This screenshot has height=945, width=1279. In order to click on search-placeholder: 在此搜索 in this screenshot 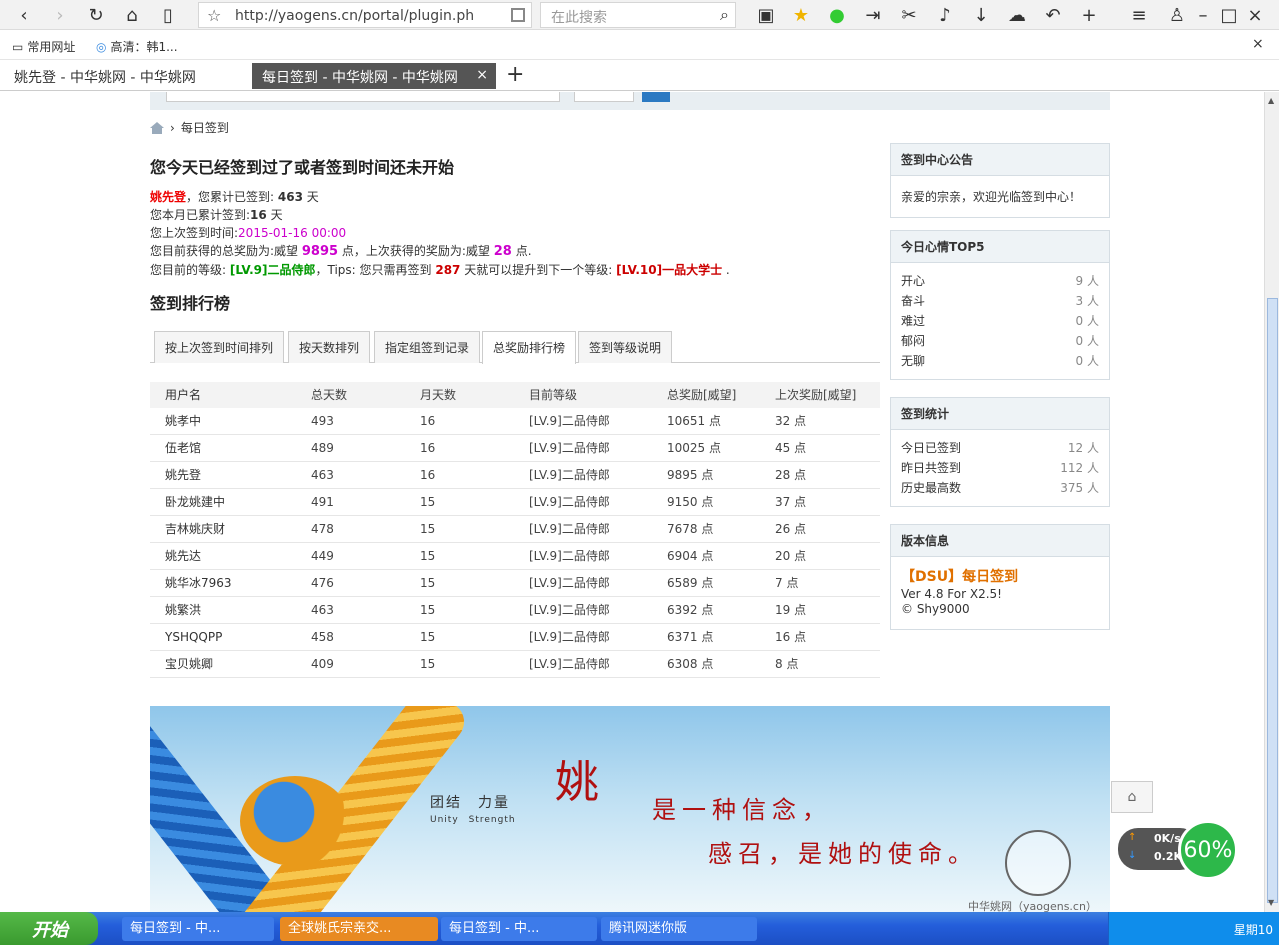, I will do `click(579, 17)`.